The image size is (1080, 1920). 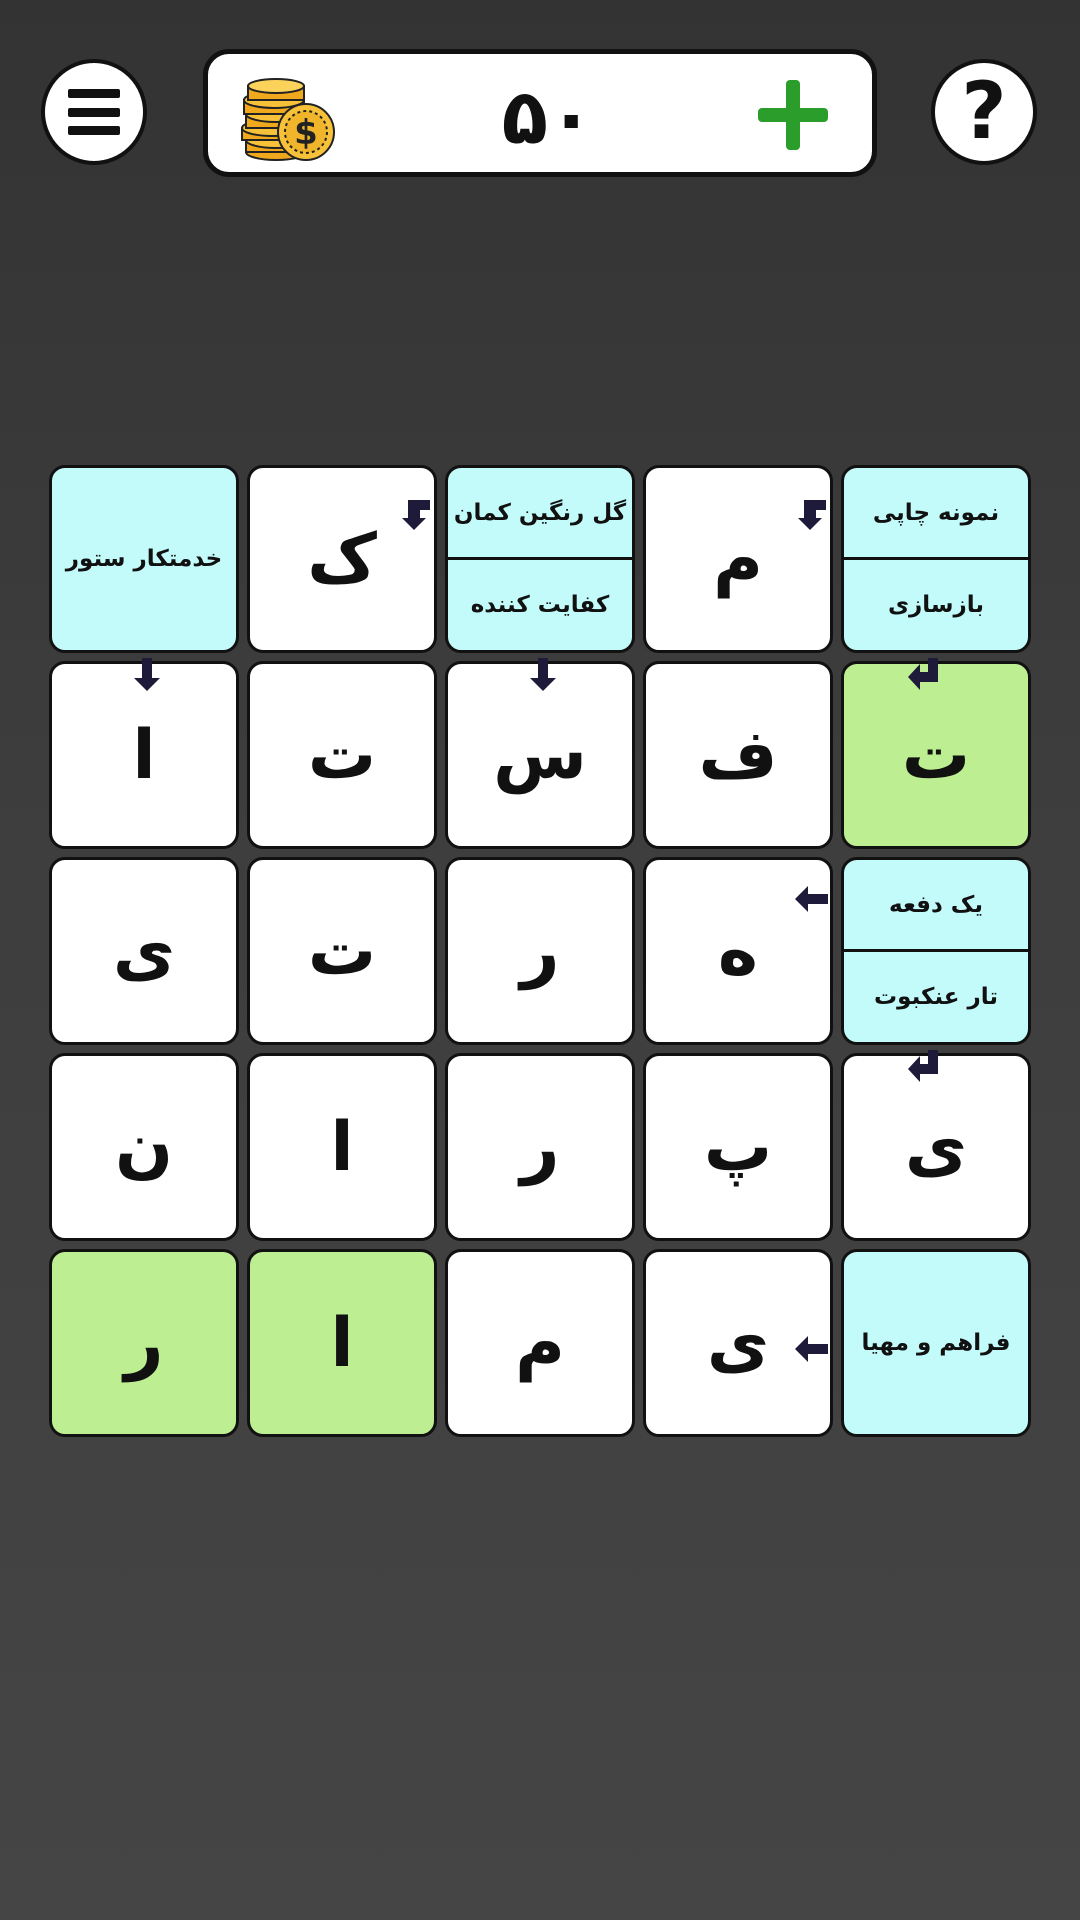 I want to click on letter-cell-r1c4: ک, so click(x=342, y=559).